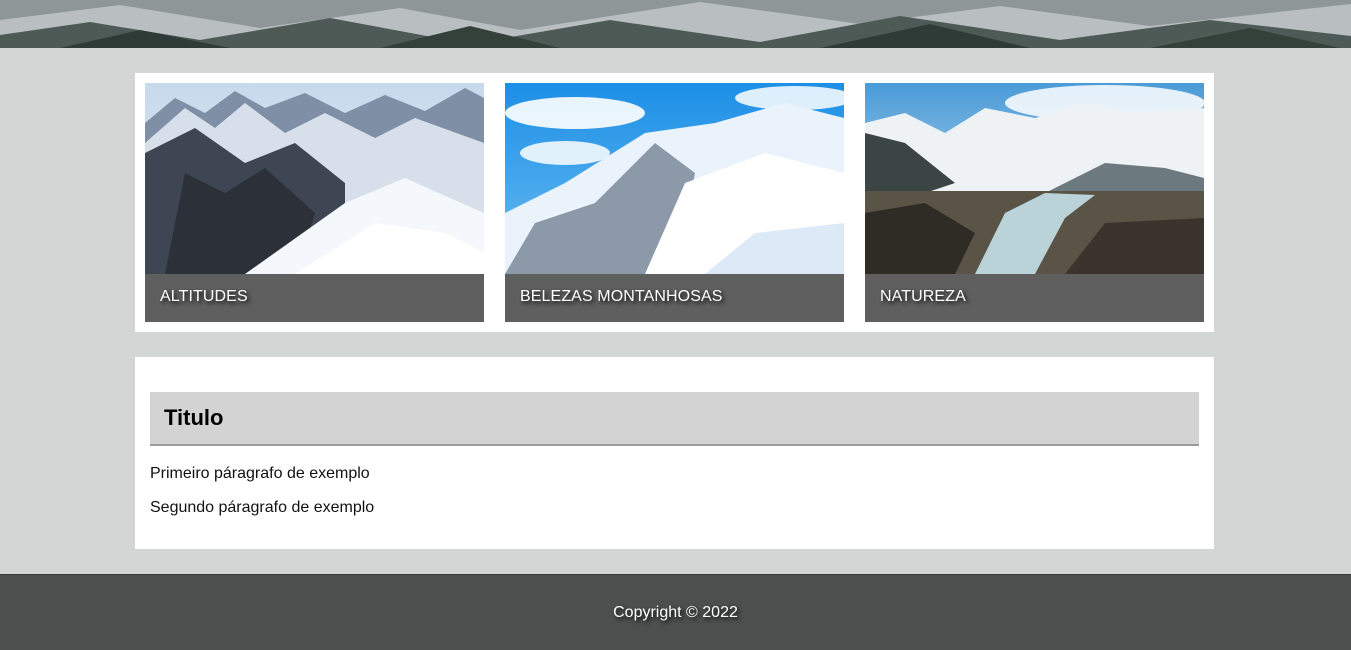 This screenshot has height=650, width=1351. I want to click on gallery-card-natureza: NATUREZA, so click(1034, 202).